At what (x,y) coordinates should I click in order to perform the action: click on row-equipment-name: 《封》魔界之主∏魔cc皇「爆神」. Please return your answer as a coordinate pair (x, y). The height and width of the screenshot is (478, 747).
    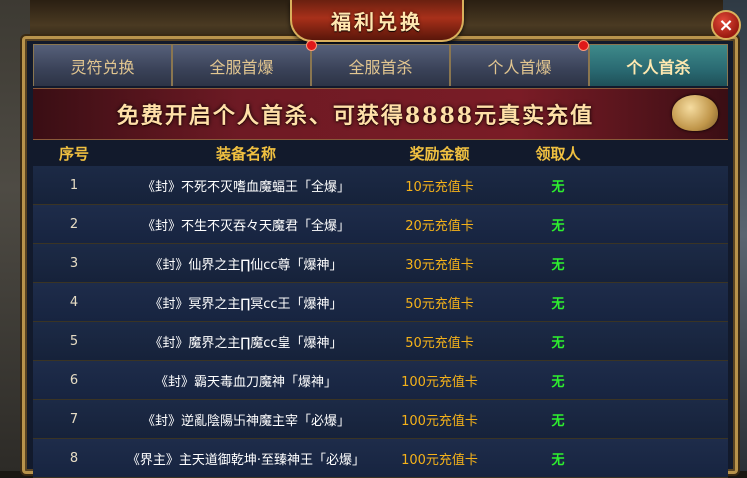
    Looking at the image, I should click on (246, 343).